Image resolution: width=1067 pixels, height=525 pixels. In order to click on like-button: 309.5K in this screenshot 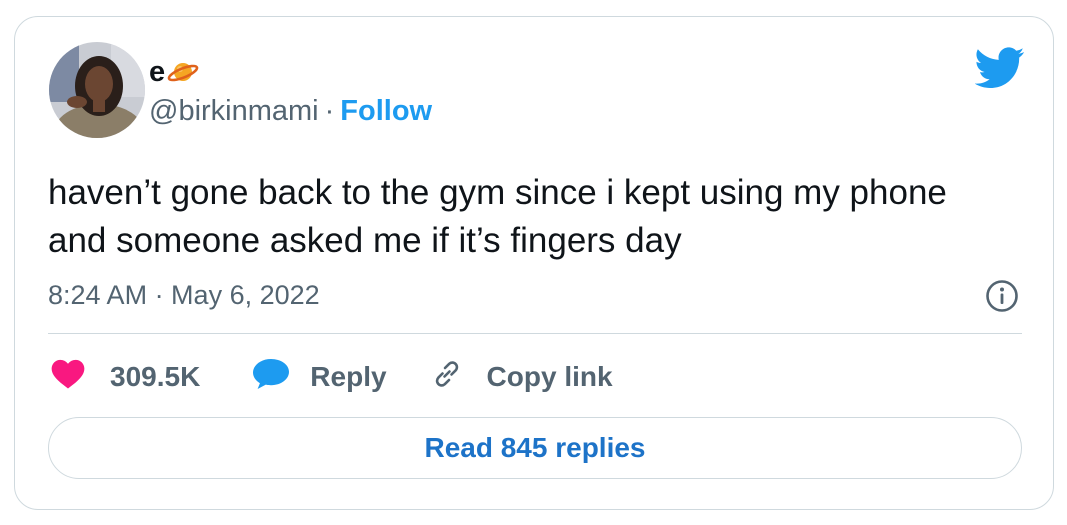, I will do `click(125, 377)`.